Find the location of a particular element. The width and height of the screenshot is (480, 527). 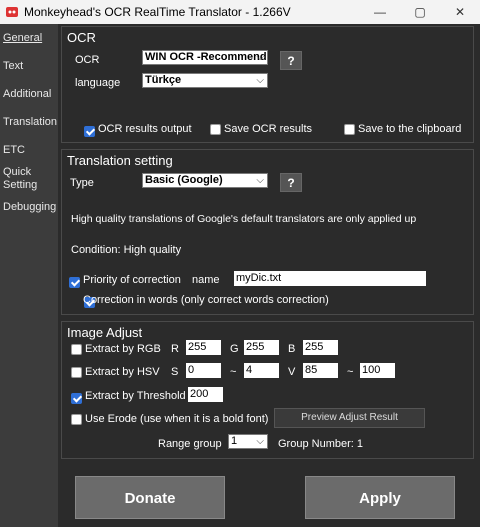

close-button: ✕ is located at coordinates (460, 12).